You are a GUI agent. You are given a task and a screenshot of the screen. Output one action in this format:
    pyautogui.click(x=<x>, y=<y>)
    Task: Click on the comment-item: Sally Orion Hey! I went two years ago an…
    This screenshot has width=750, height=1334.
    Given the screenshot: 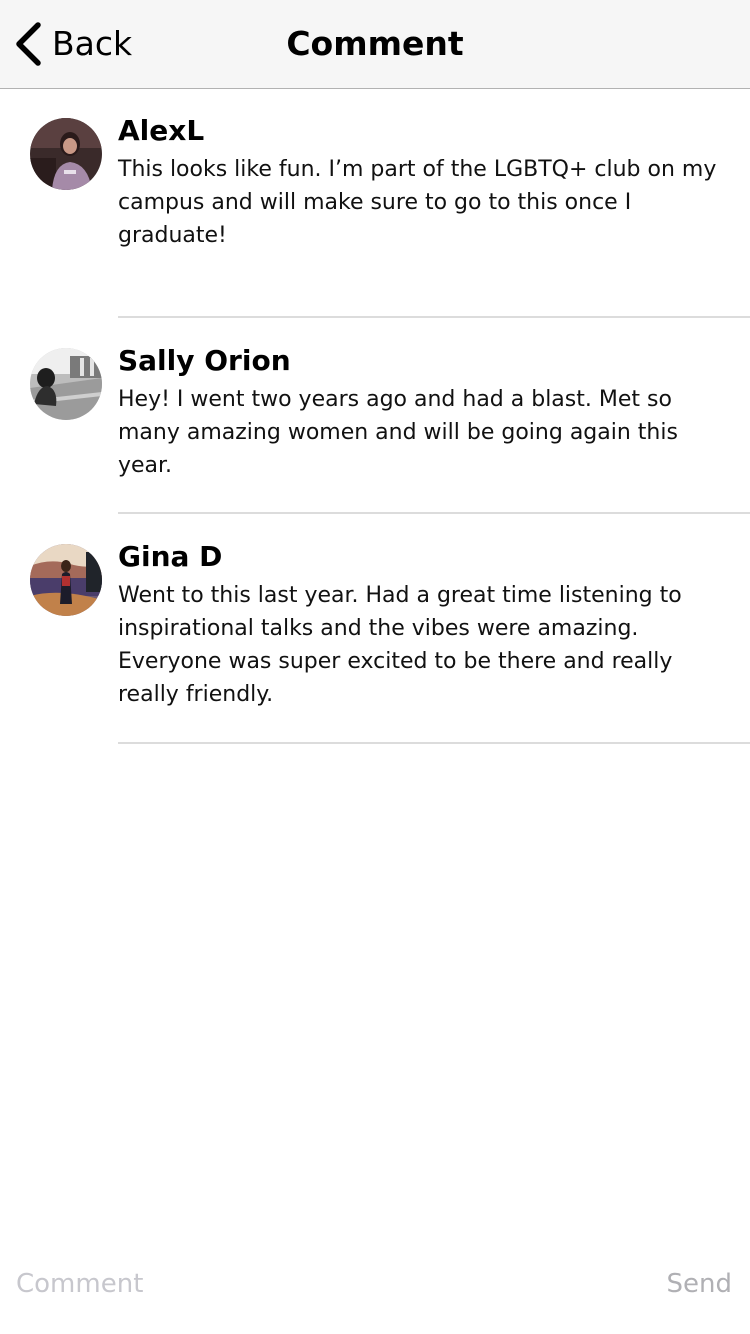 What is the action you would take?
    pyautogui.click(x=375, y=417)
    